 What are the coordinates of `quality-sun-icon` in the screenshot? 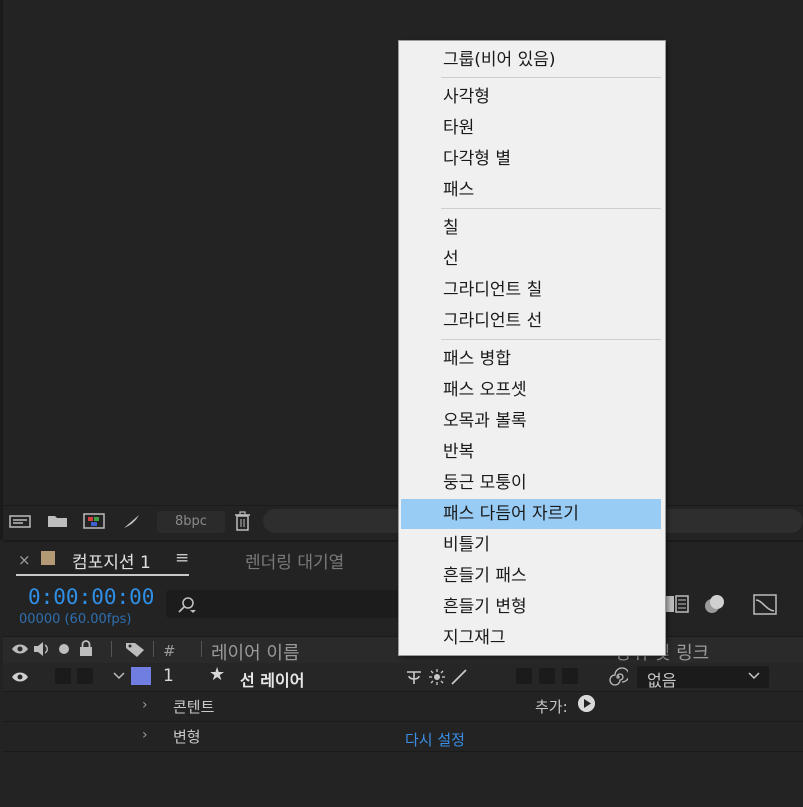 It's located at (437, 677).